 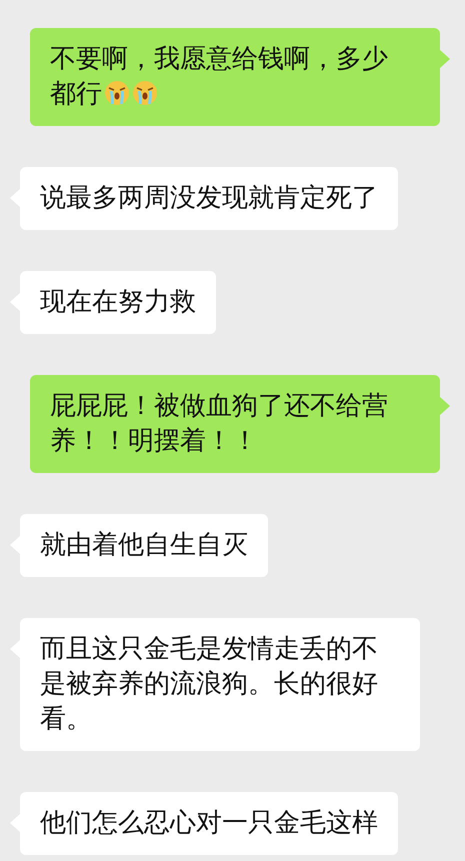 I want to click on message-text: 不要啊，我愿意给钱啊，多少都行, so click(x=219, y=77).